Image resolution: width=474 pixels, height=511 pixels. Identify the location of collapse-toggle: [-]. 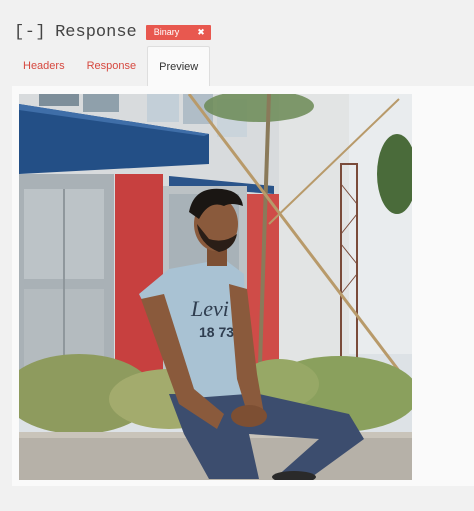
(30, 32).